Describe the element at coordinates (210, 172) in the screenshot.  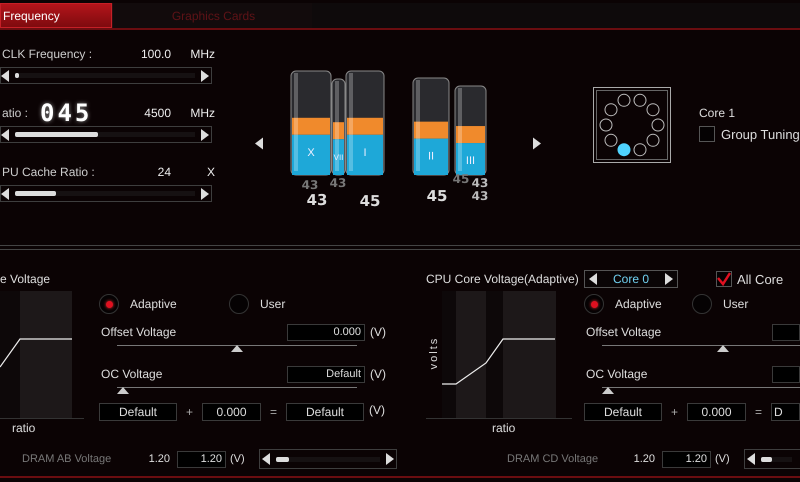
I see `unit-label: X` at that location.